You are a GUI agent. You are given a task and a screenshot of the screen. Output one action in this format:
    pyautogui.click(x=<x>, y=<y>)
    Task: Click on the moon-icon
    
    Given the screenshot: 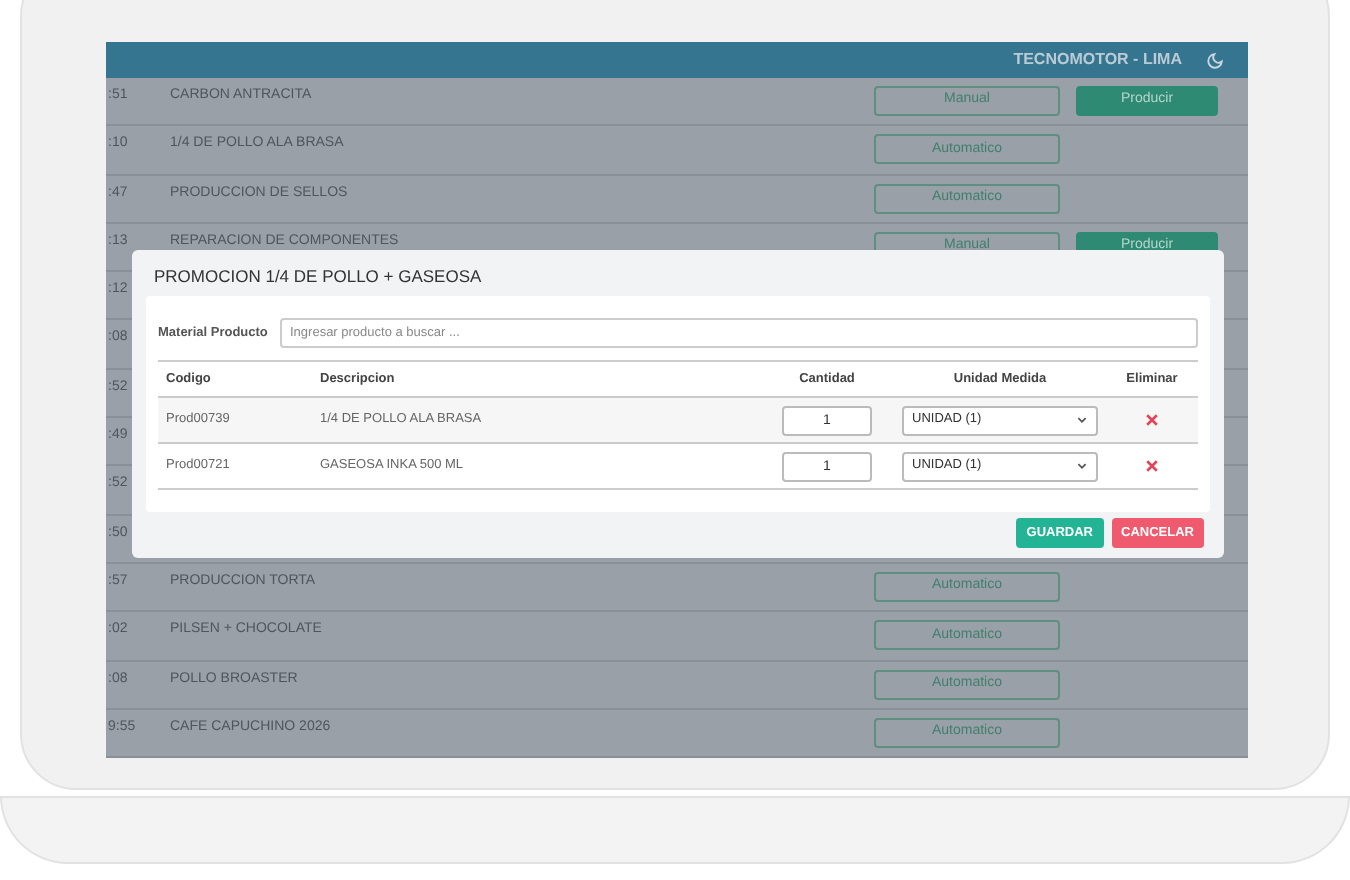 What is the action you would take?
    pyautogui.click(x=1215, y=60)
    